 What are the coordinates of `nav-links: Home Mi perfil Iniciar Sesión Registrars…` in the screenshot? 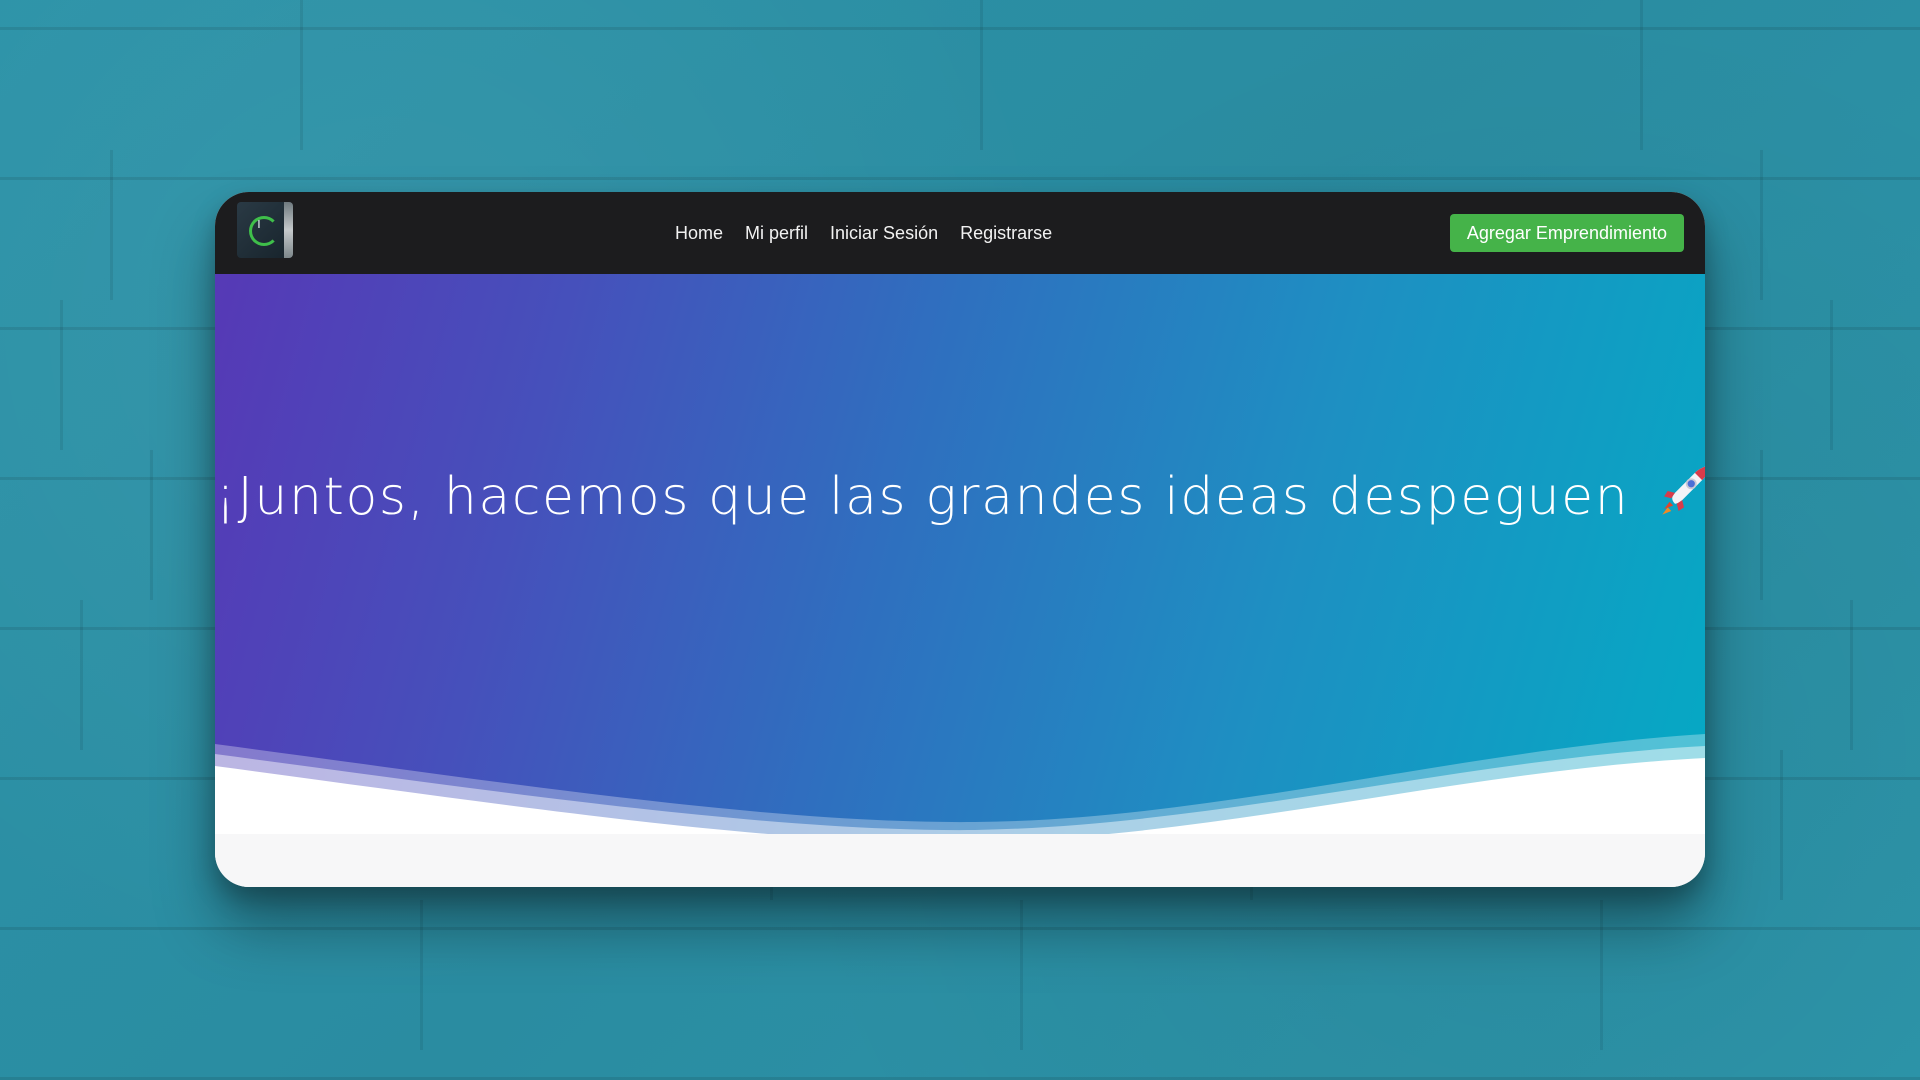 It's located at (863, 233).